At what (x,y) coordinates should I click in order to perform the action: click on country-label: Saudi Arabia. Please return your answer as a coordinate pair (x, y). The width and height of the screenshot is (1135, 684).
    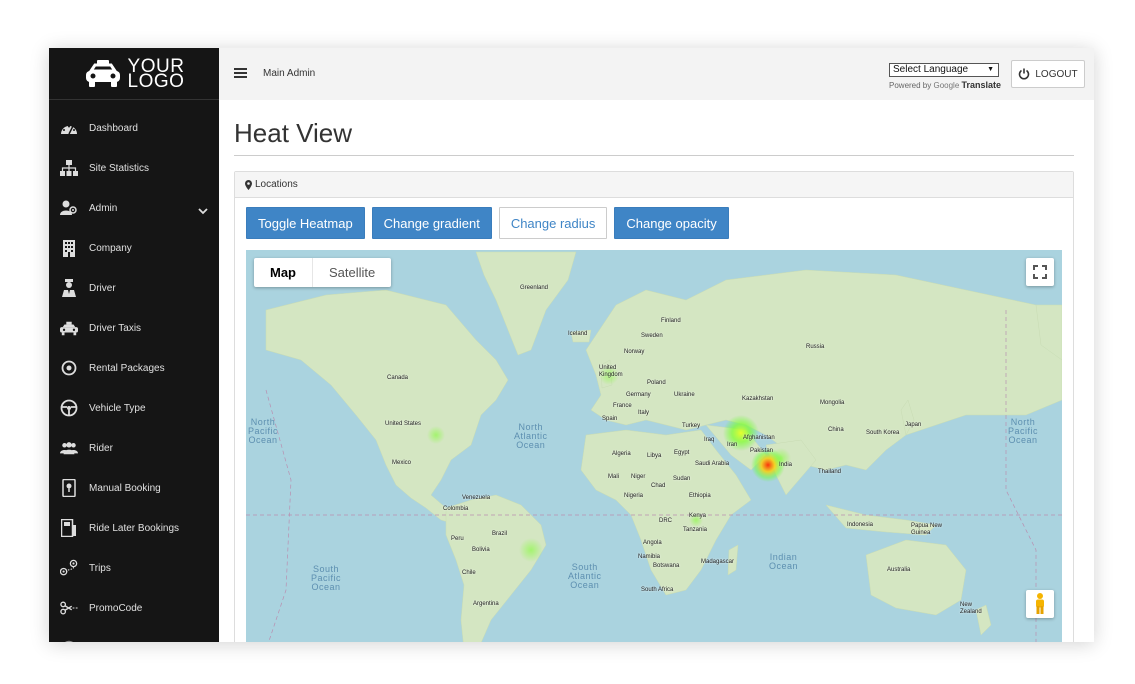
    Looking at the image, I should click on (712, 464).